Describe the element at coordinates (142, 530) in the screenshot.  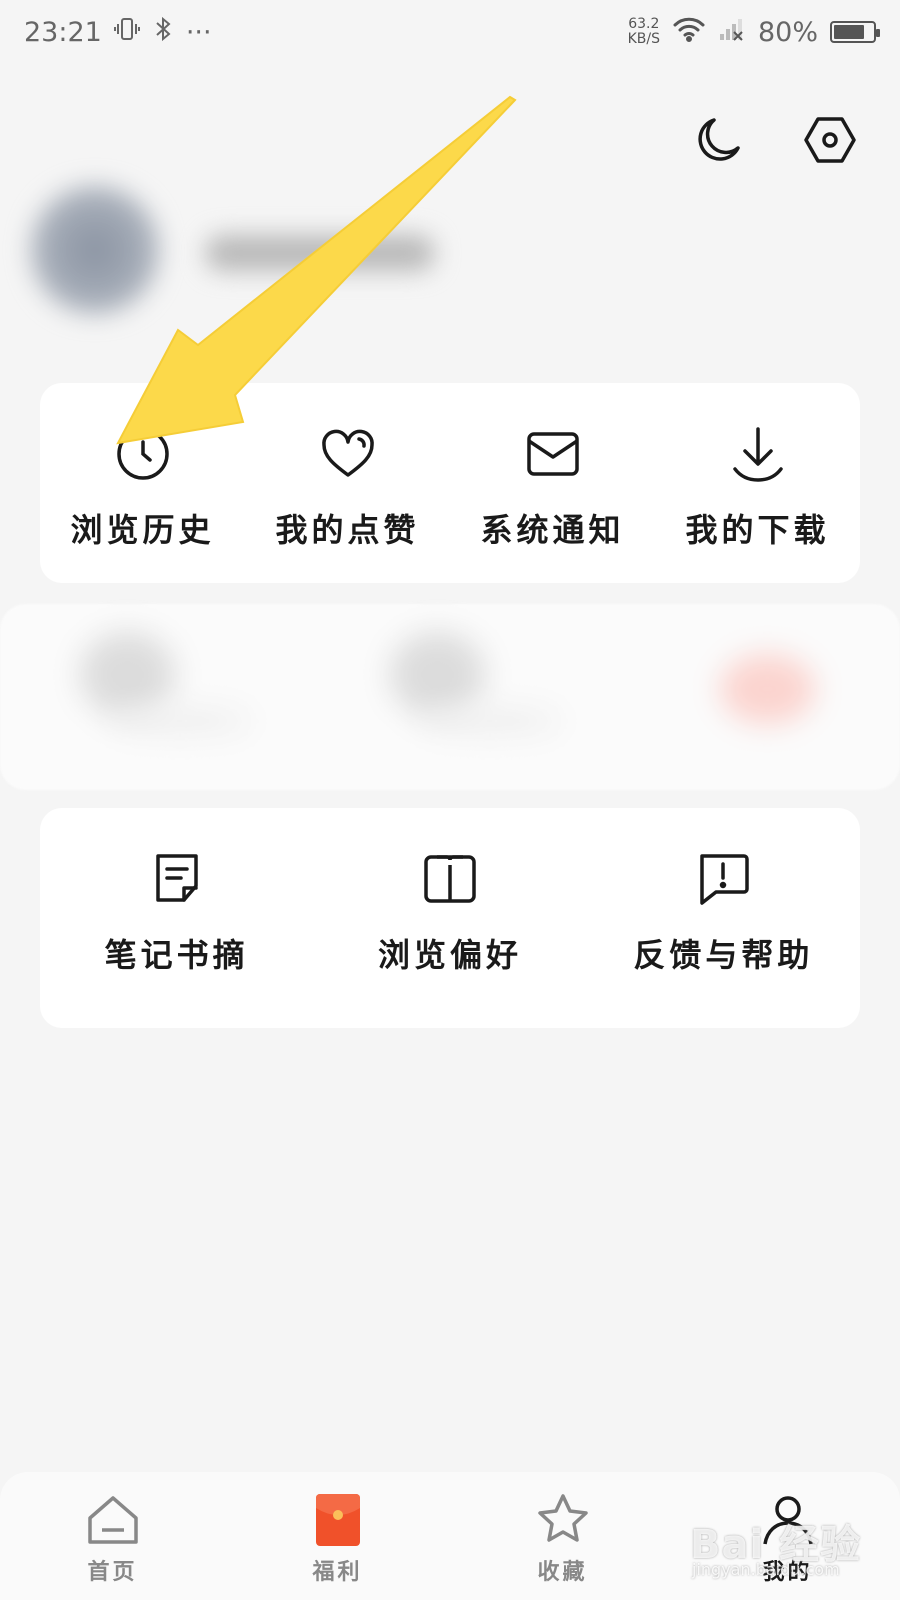
I see `quick-action-label: 浏览历史` at that location.